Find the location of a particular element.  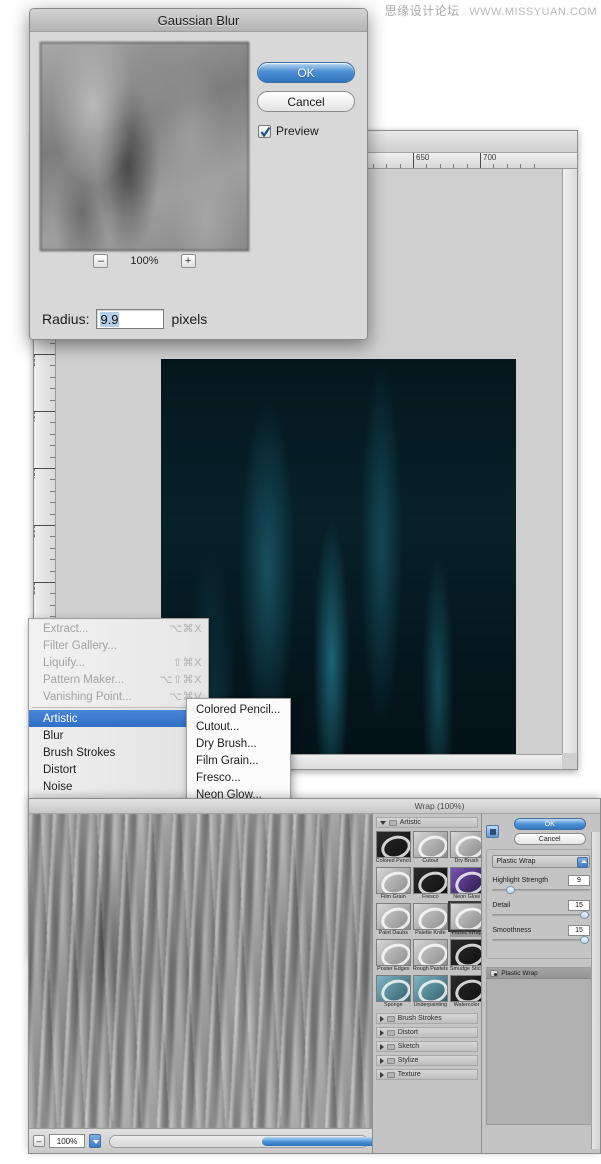

zoom-in-button: + is located at coordinates (188, 261).